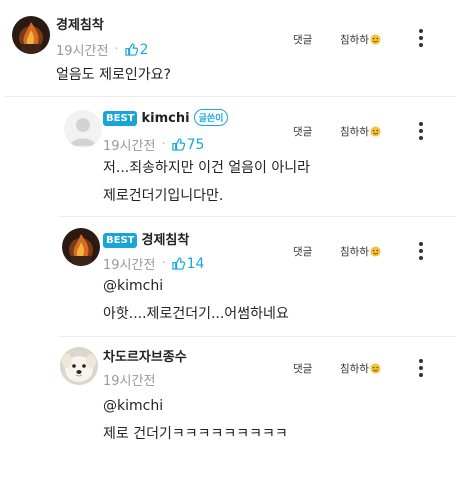 The image size is (456, 482). What do you see at coordinates (145, 355) in the screenshot?
I see `comment-author: 차도르자브종수` at bounding box center [145, 355].